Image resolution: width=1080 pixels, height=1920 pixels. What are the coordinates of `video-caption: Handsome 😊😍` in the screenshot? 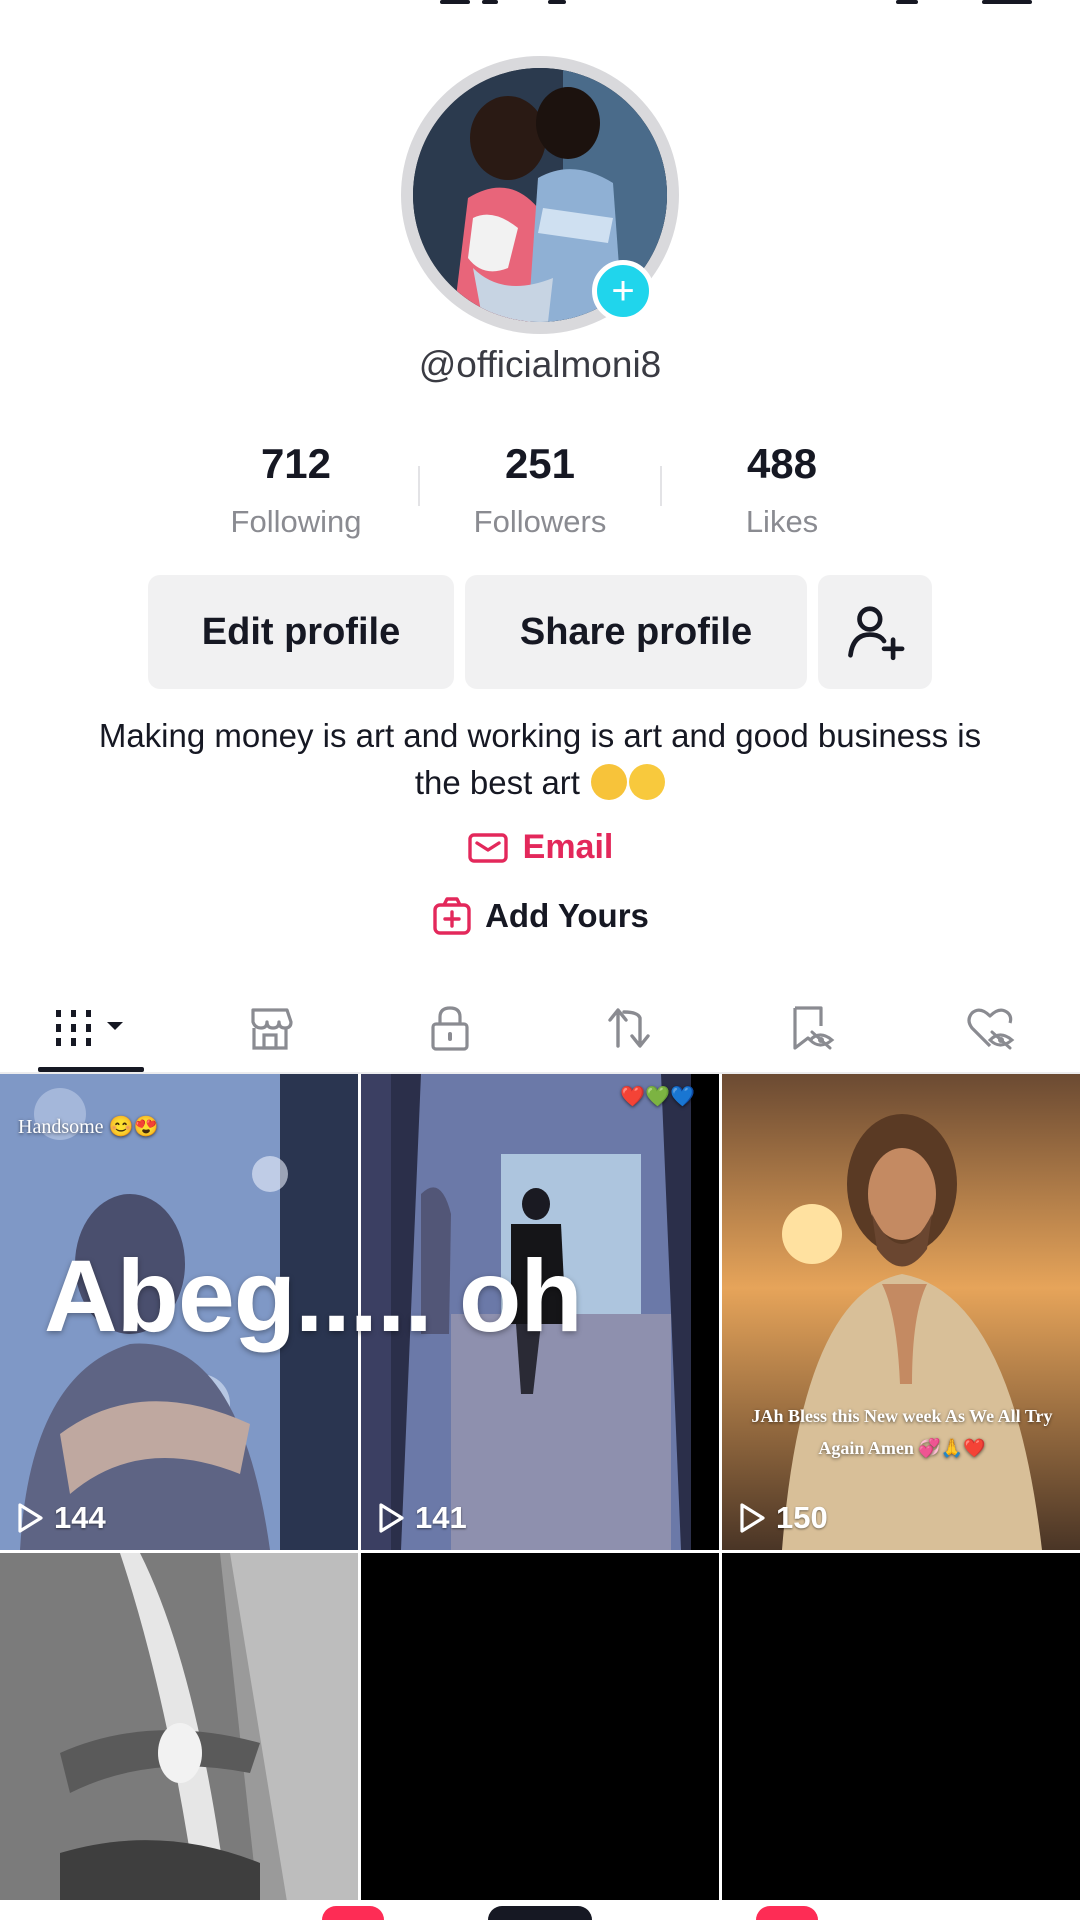 It's located at (88, 1127).